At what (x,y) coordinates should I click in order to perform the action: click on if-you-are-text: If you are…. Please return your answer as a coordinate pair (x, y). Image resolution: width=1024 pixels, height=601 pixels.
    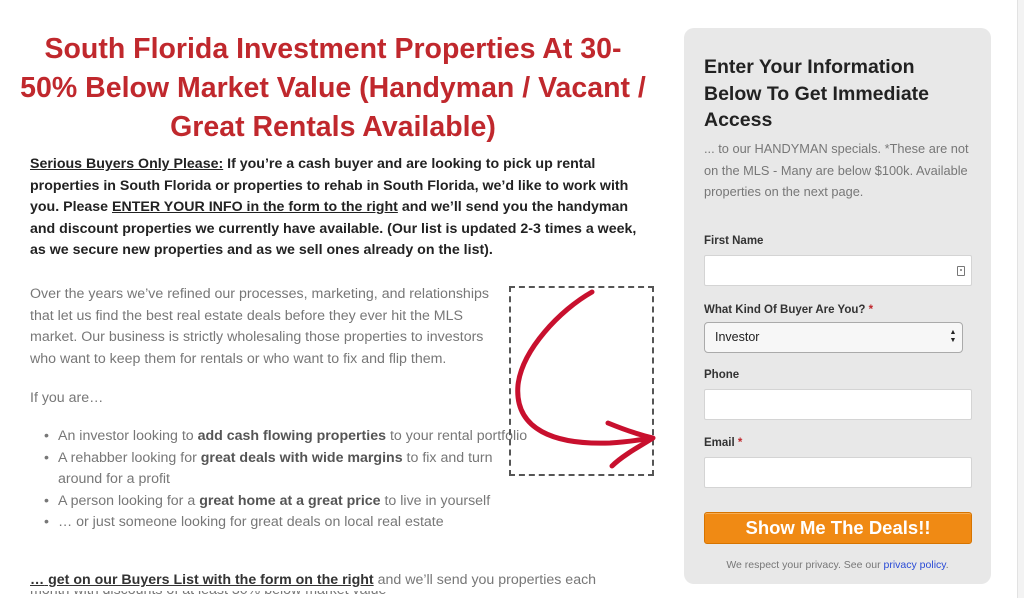
    Looking at the image, I should click on (67, 398).